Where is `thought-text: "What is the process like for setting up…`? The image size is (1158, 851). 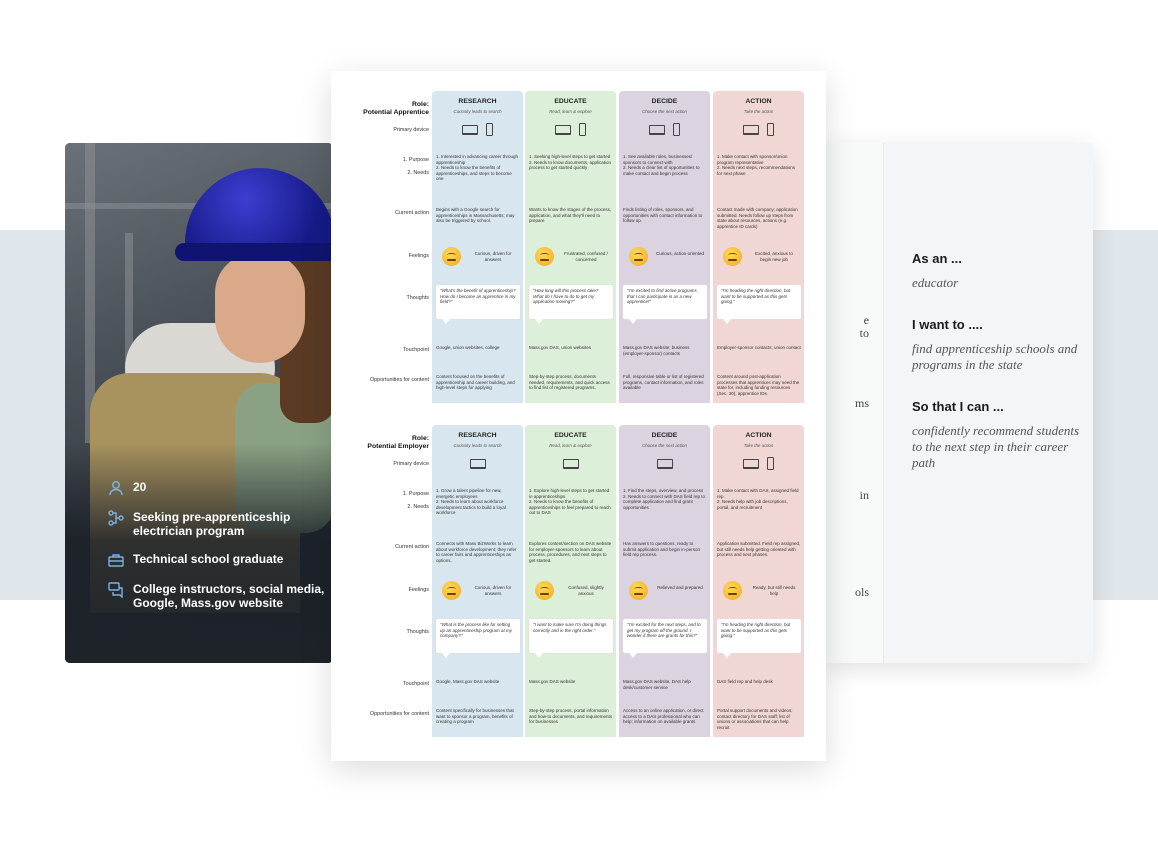
thought-text: "What is the process like for setting up… is located at coordinates (476, 630).